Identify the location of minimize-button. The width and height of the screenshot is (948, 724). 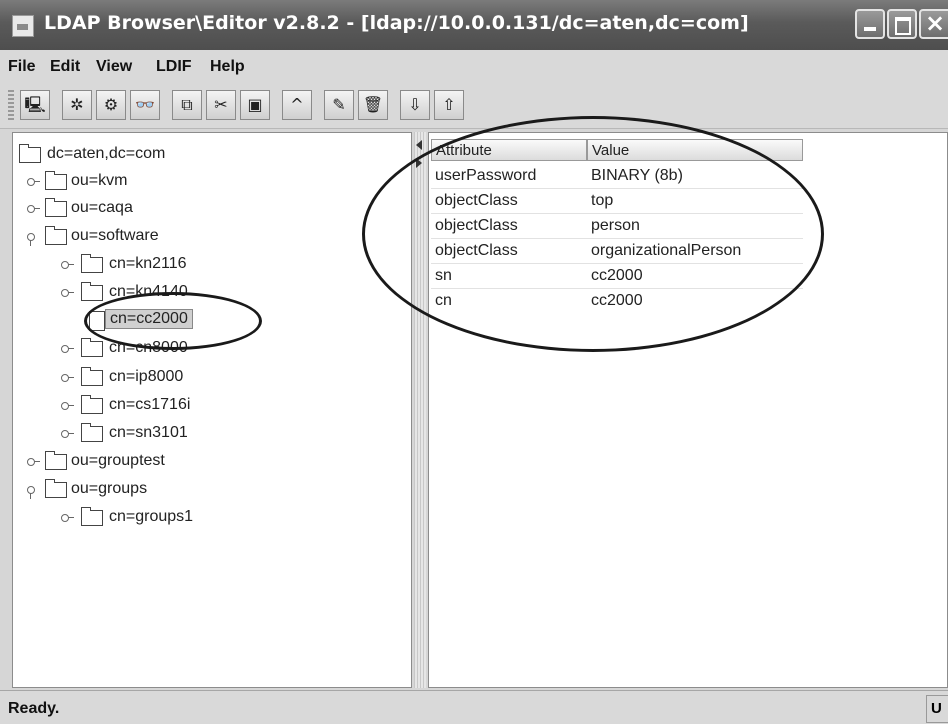
(870, 24).